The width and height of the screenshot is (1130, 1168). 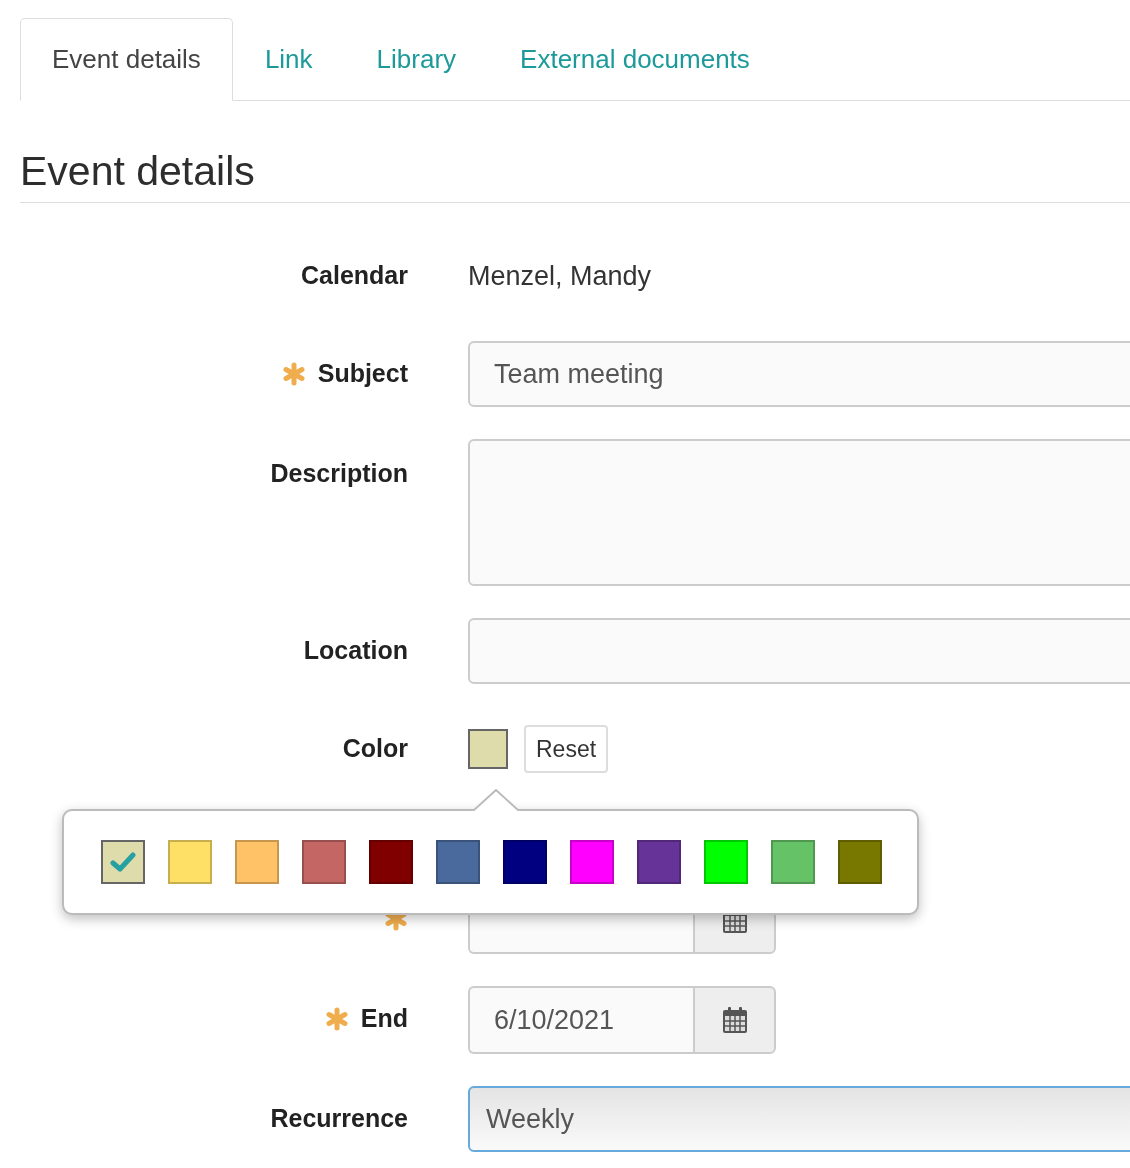 I want to click on tab: Event details, so click(x=126, y=59).